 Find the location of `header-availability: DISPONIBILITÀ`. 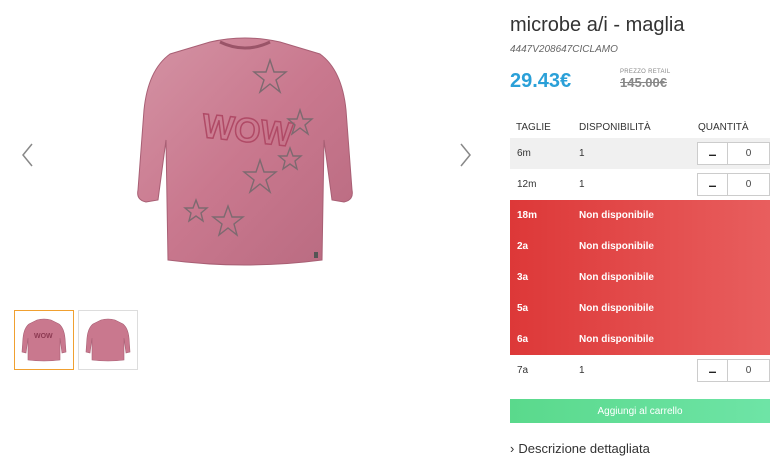

header-availability: DISPONIBILITÀ is located at coordinates (615, 127).